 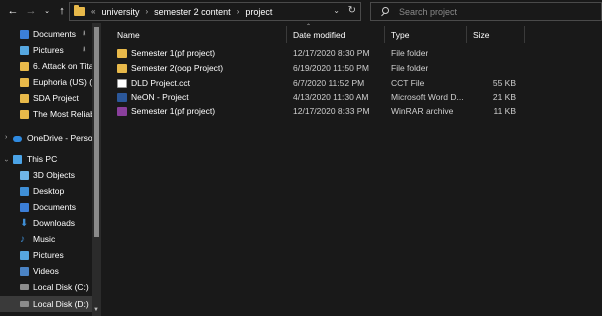 I want to click on sidebar-item-label: Music, so click(x=44, y=239).